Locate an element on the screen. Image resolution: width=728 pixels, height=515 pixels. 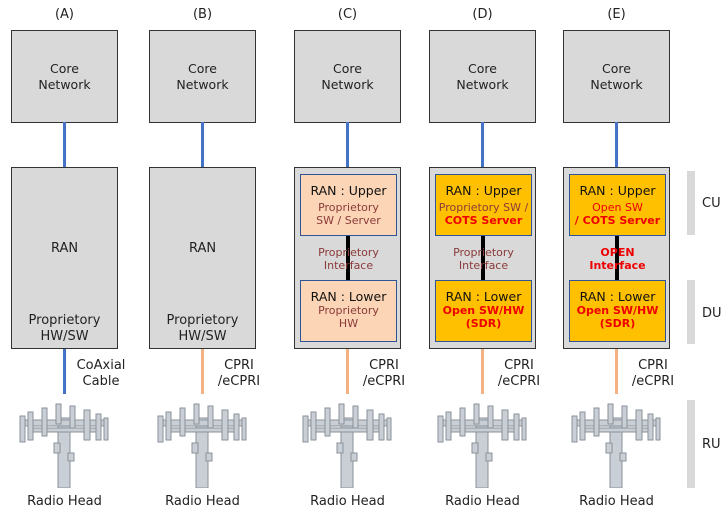
cu-tier-label: CU is located at coordinates (711, 203).